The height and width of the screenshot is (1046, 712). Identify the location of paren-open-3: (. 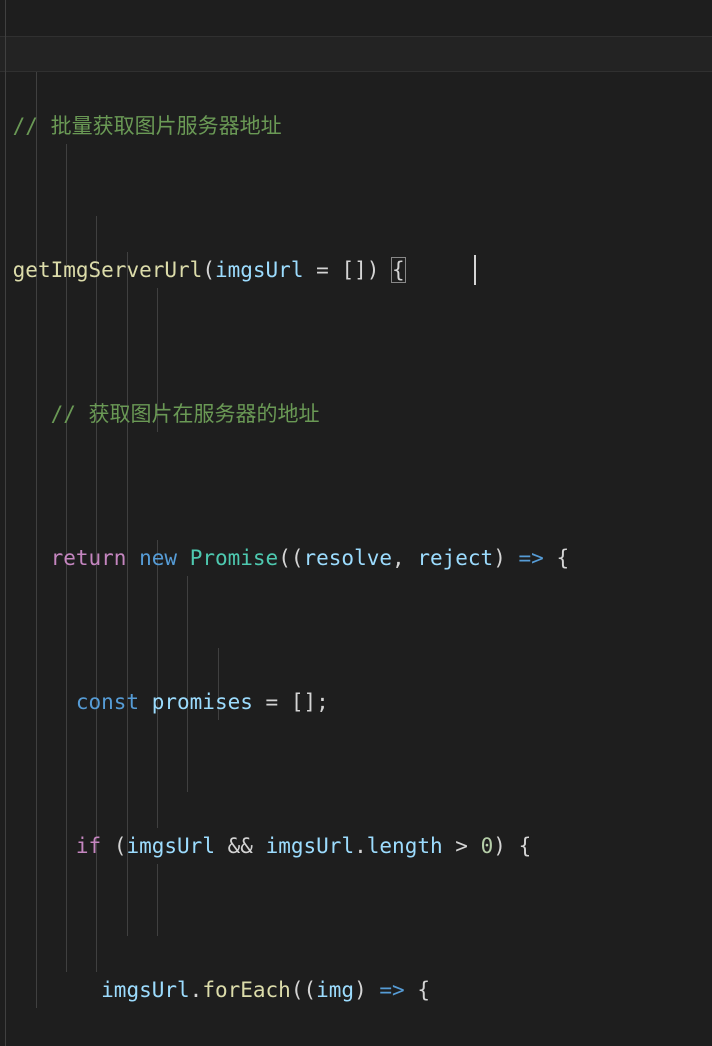
(120, 846).